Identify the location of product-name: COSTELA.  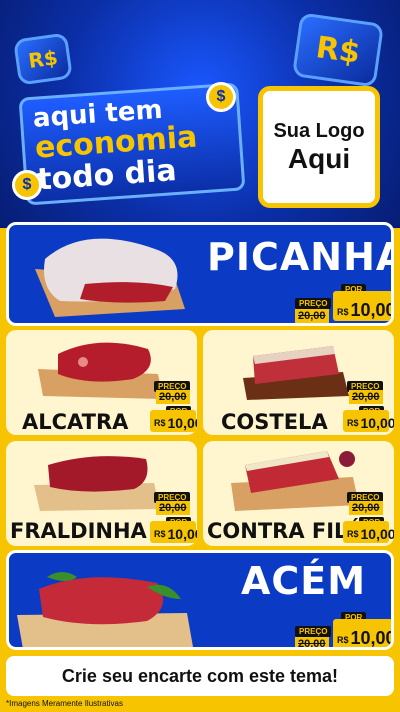
(274, 422).